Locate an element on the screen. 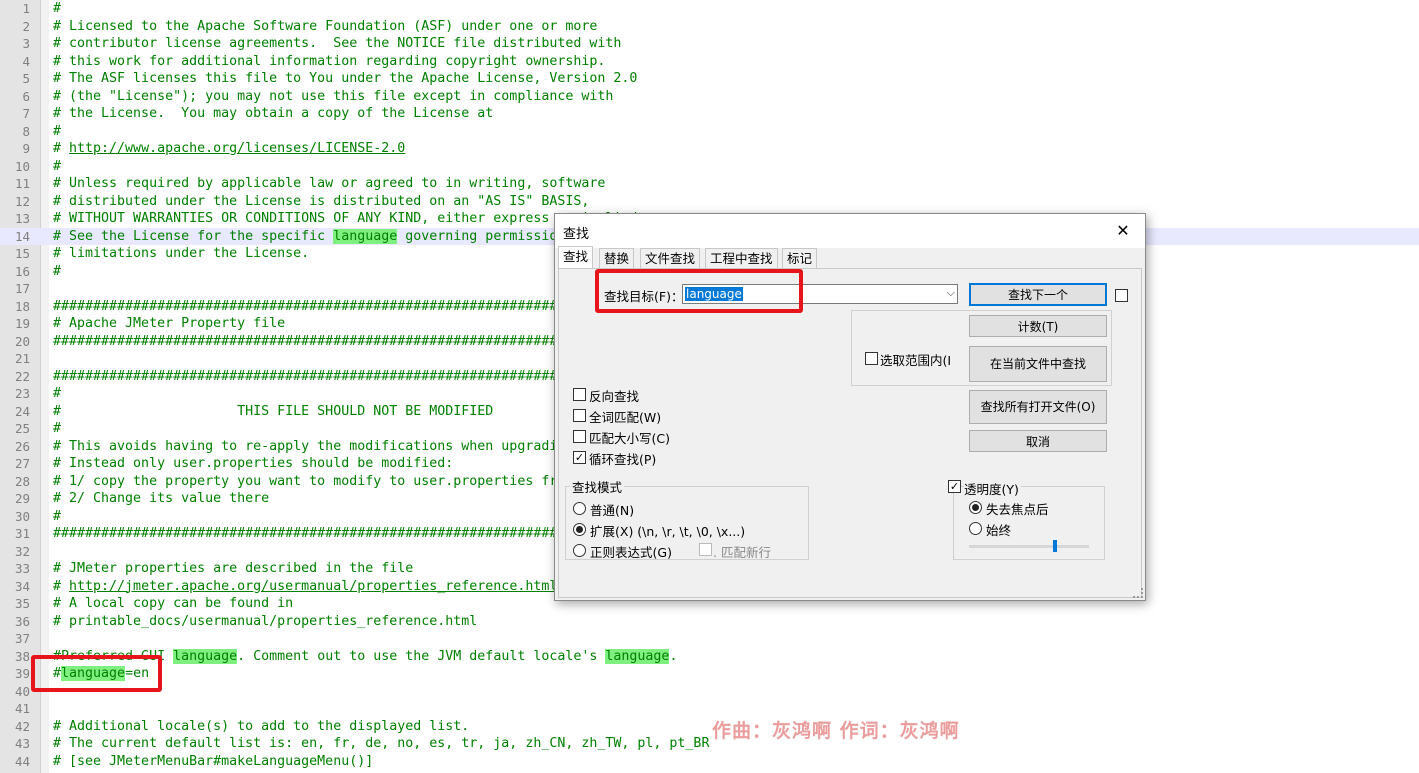 The width and height of the screenshot is (1419, 773). line-text: # [see JMeterMenuBar#makeLanguageMenu()] is located at coordinates (213, 762).